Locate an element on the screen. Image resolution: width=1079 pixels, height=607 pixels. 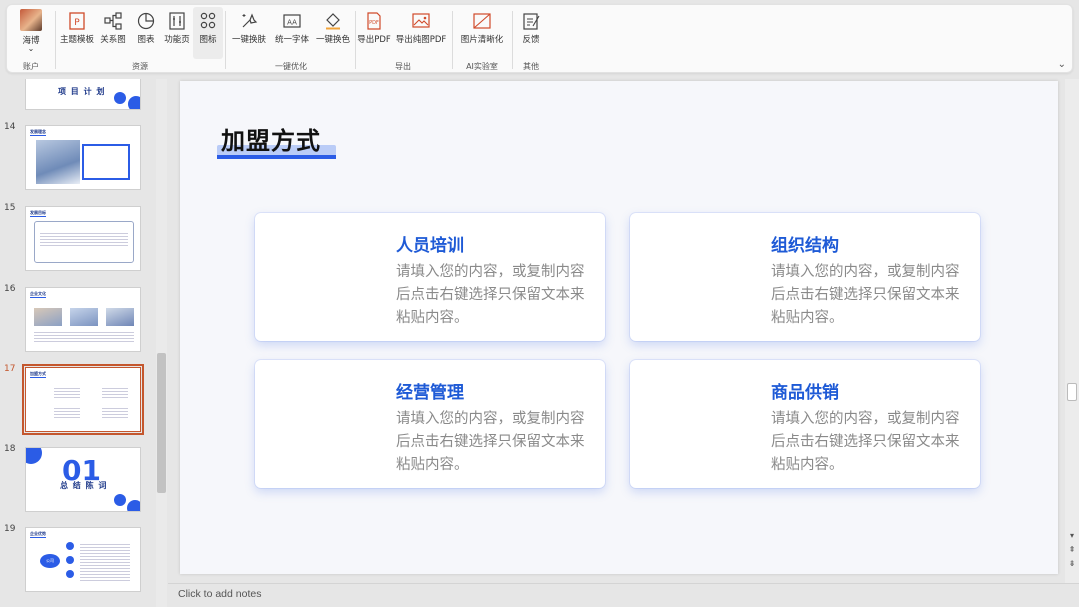
image-clarify-button: 图片清晰化 is located at coordinates (482, 33).